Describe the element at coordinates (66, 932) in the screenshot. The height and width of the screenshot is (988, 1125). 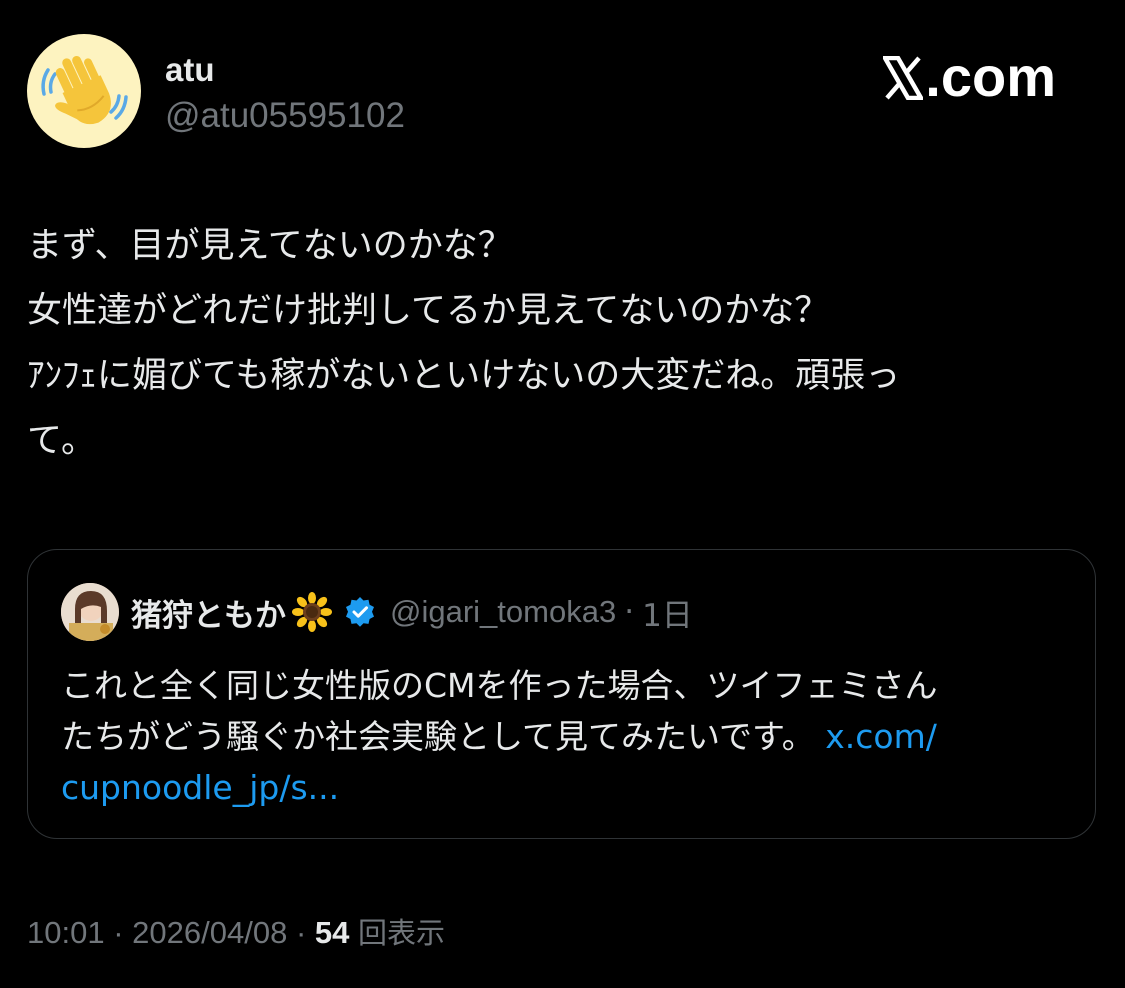
I see `tweet-time: 10:01` at that location.